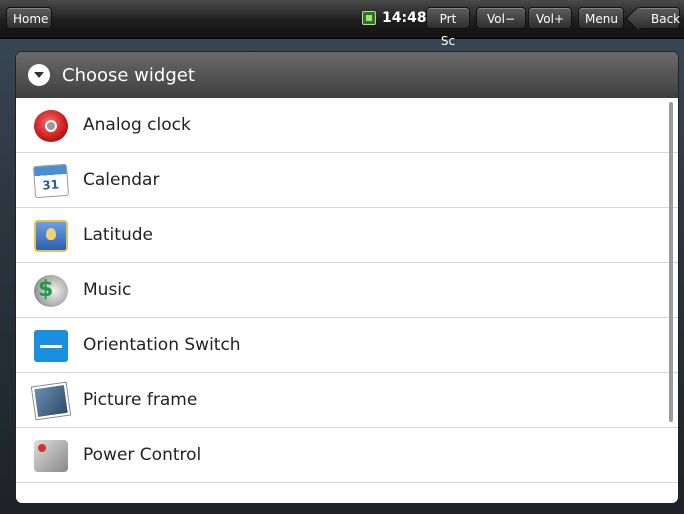 The image size is (684, 514). I want to click on volume-up-button: Vol+, so click(550, 18).